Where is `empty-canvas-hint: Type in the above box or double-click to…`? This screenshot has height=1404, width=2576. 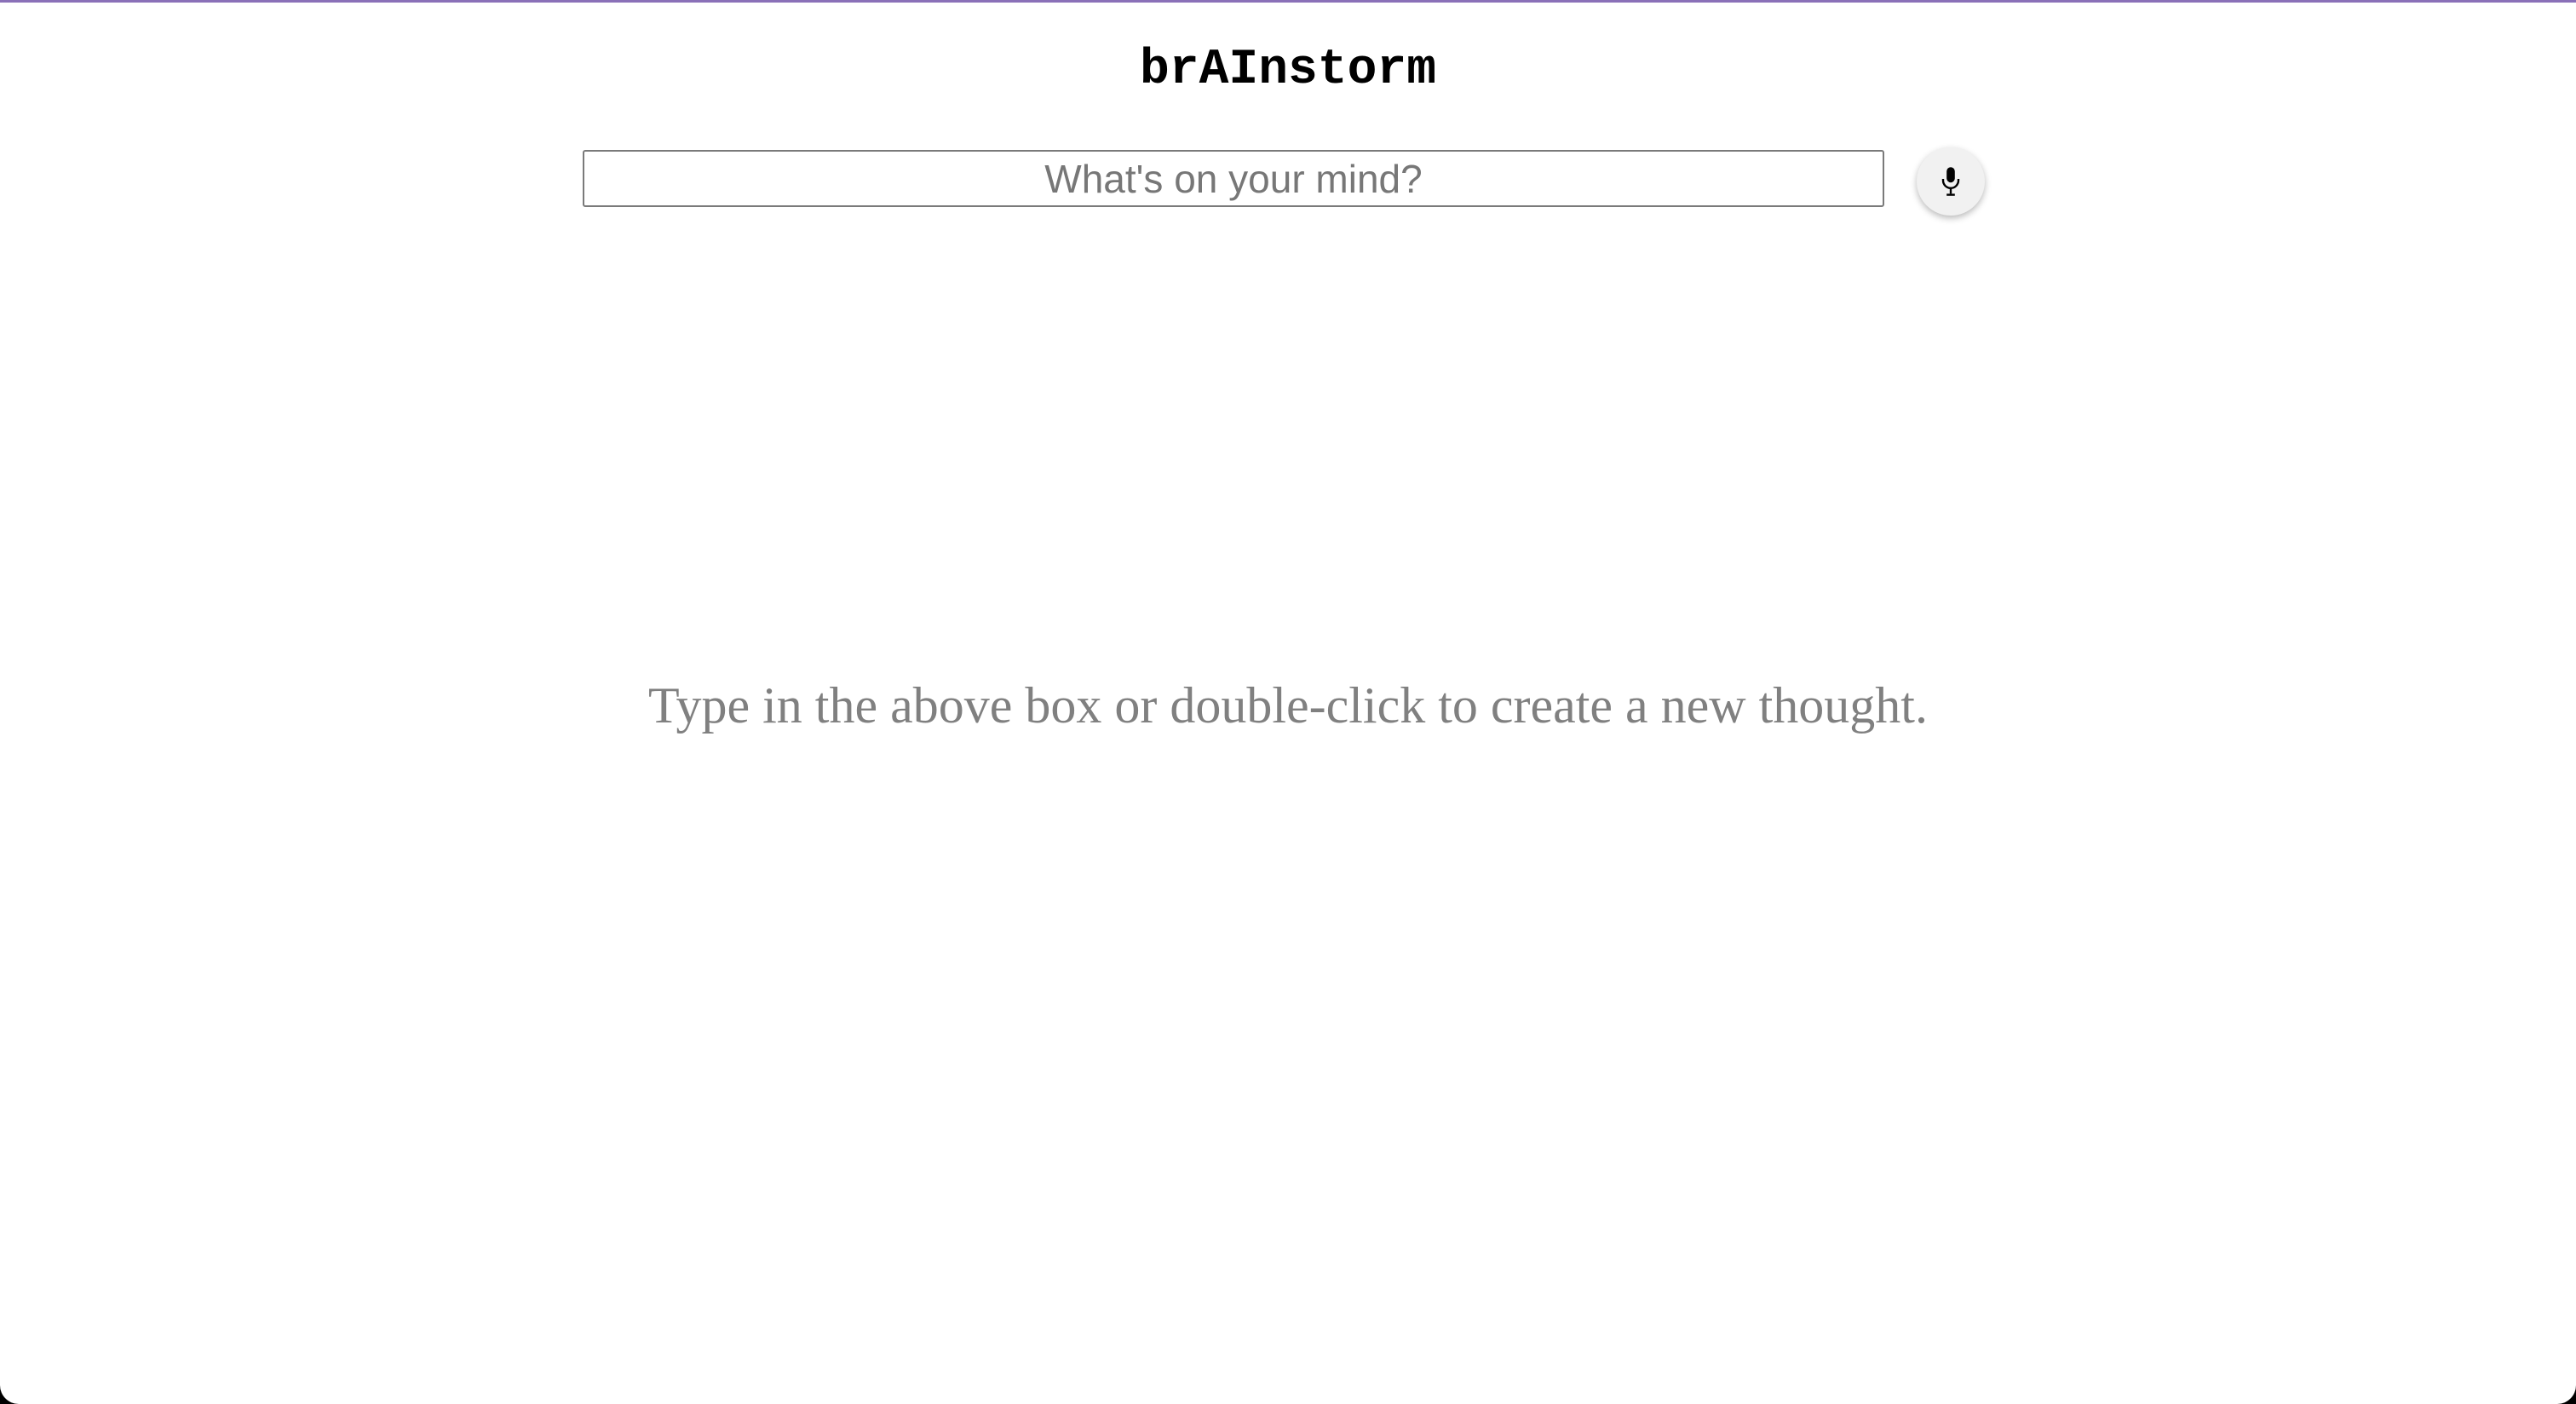
empty-canvas-hint: Type in the above box or double-click to… is located at coordinates (1288, 705).